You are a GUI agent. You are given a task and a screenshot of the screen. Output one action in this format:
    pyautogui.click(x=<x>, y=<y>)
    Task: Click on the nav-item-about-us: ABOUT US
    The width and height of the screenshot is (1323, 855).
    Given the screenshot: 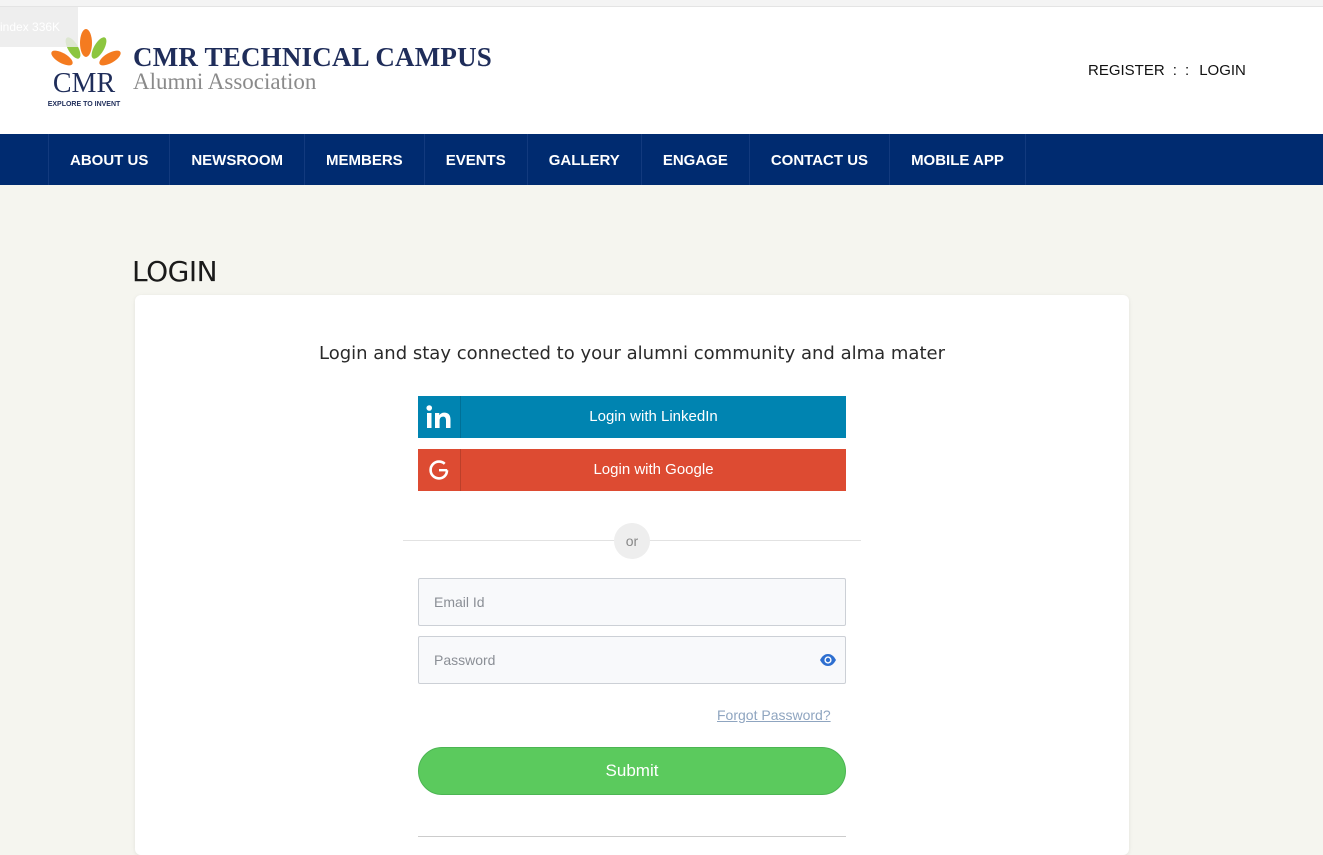 What is the action you would take?
    pyautogui.click(x=110, y=159)
    